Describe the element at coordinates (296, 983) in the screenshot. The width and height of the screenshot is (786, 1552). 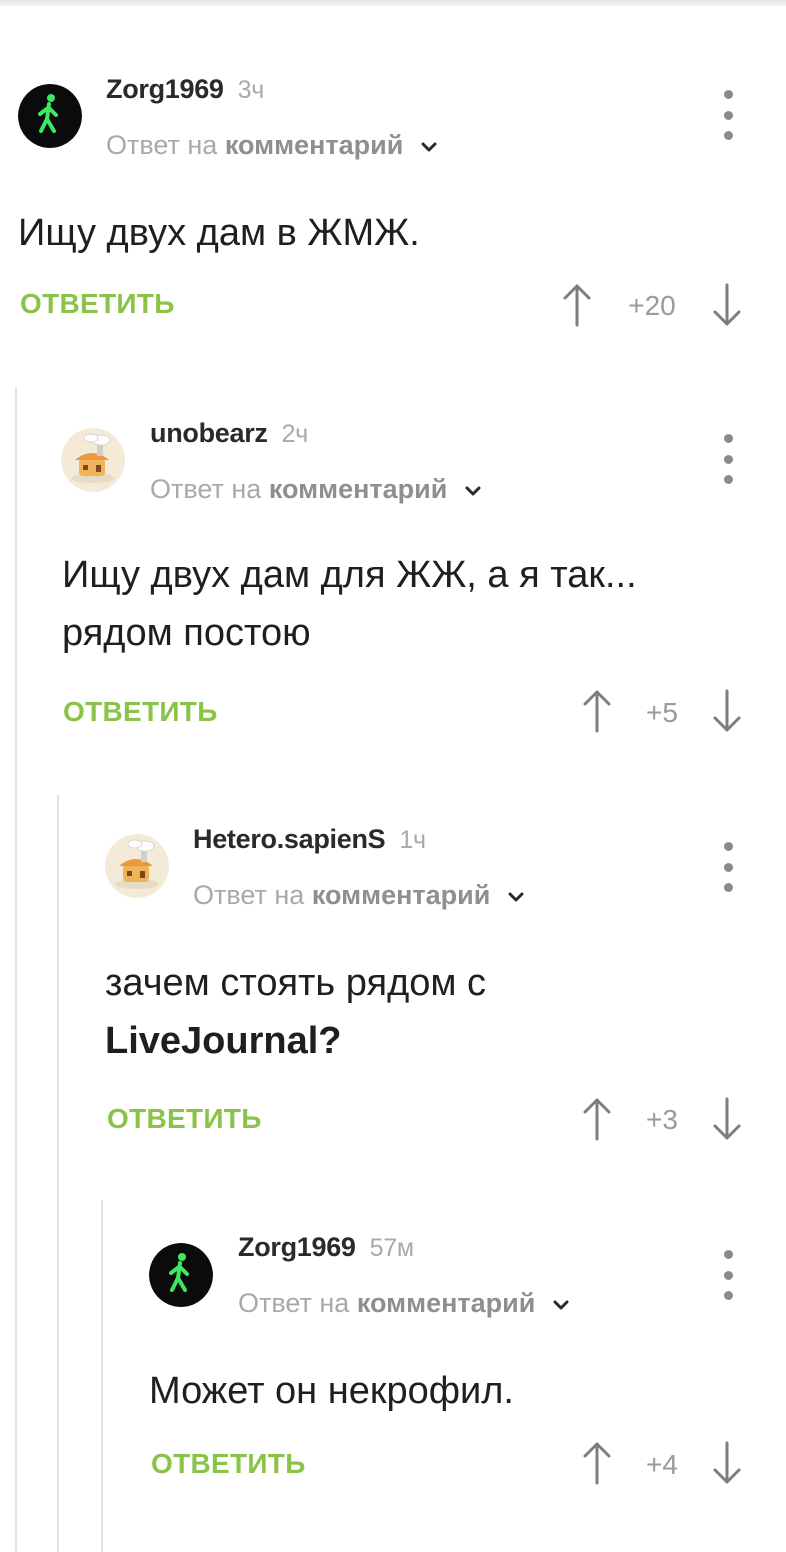
I see `comment-text-line: зачем стоять рядом с` at that location.